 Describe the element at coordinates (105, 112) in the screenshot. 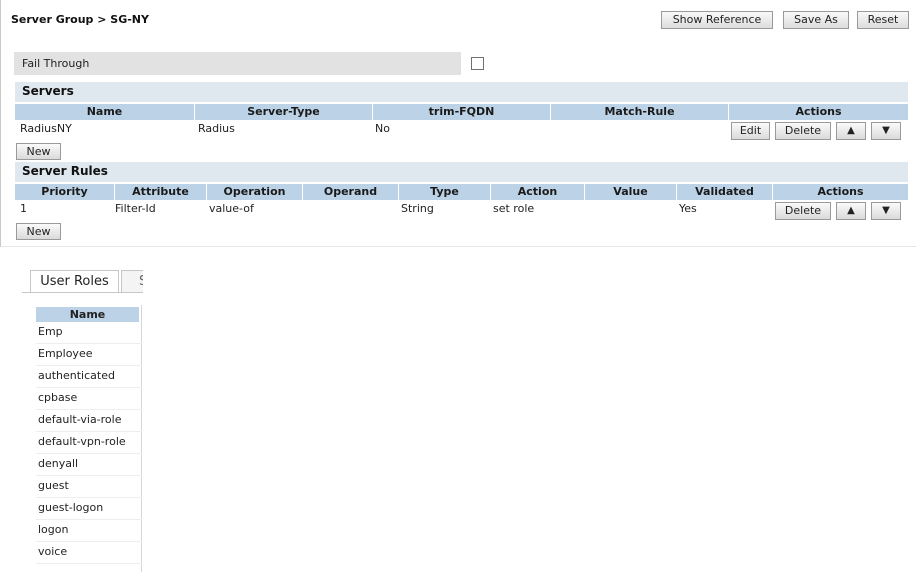

I see `servers-col-name: Name` at that location.